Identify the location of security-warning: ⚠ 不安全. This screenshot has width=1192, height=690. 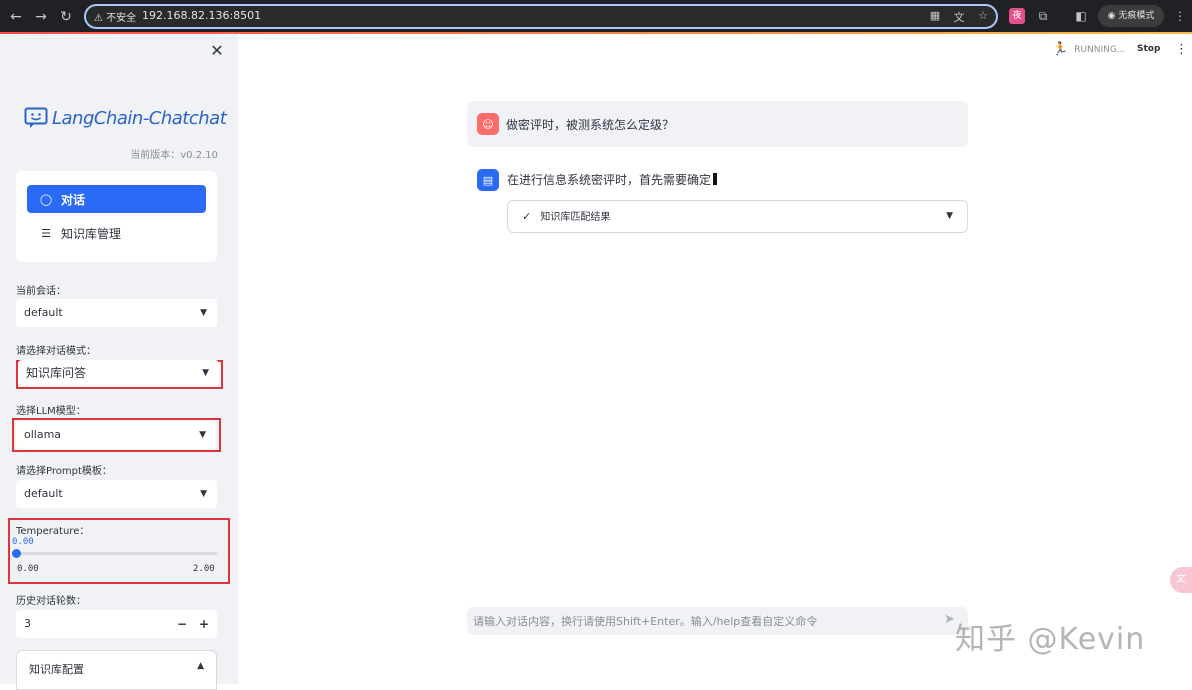
(115, 16).